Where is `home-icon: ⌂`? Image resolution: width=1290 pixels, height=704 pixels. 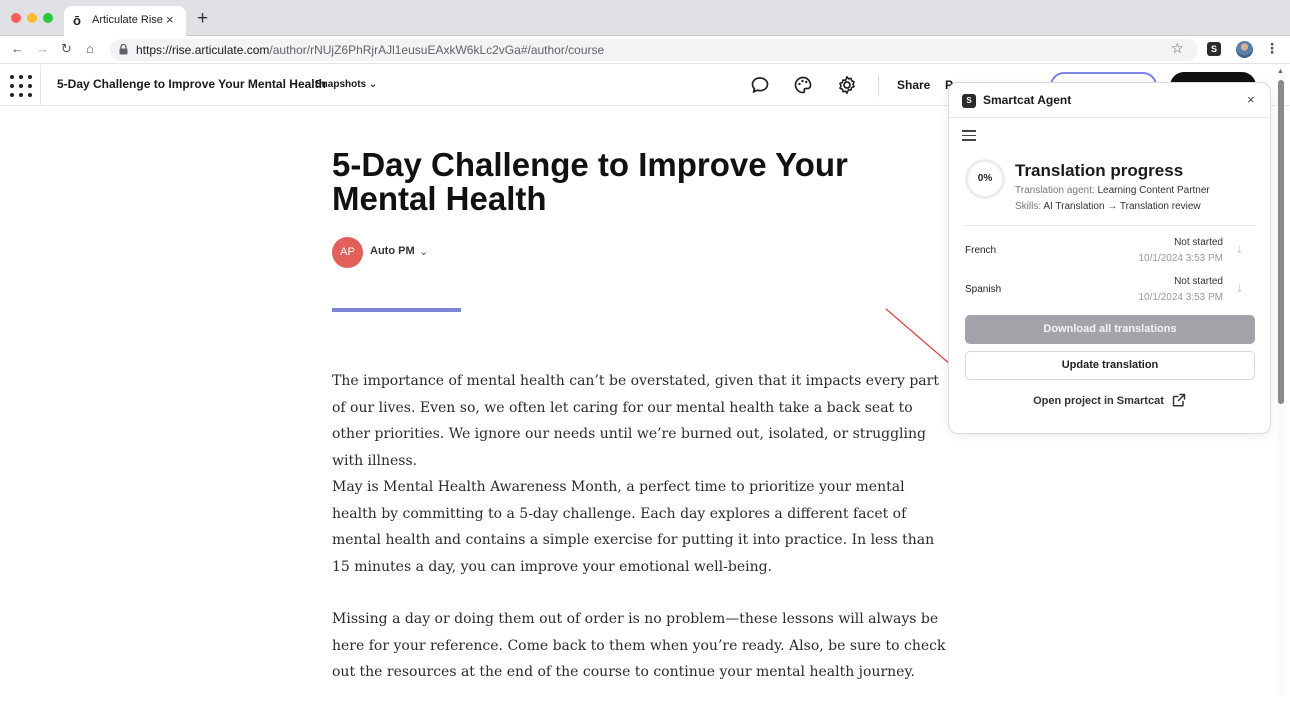
home-icon: ⌂ is located at coordinates (90, 48).